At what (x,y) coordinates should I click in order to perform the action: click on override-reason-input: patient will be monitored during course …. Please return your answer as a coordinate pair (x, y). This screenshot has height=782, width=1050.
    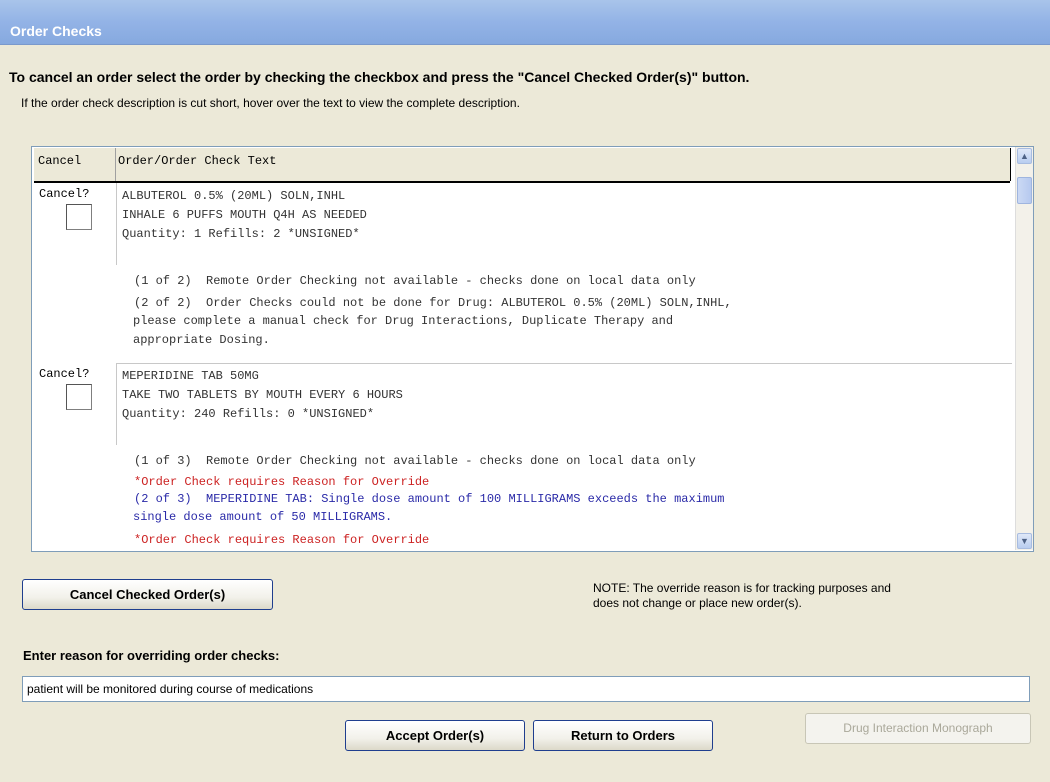
    Looking at the image, I should click on (526, 689).